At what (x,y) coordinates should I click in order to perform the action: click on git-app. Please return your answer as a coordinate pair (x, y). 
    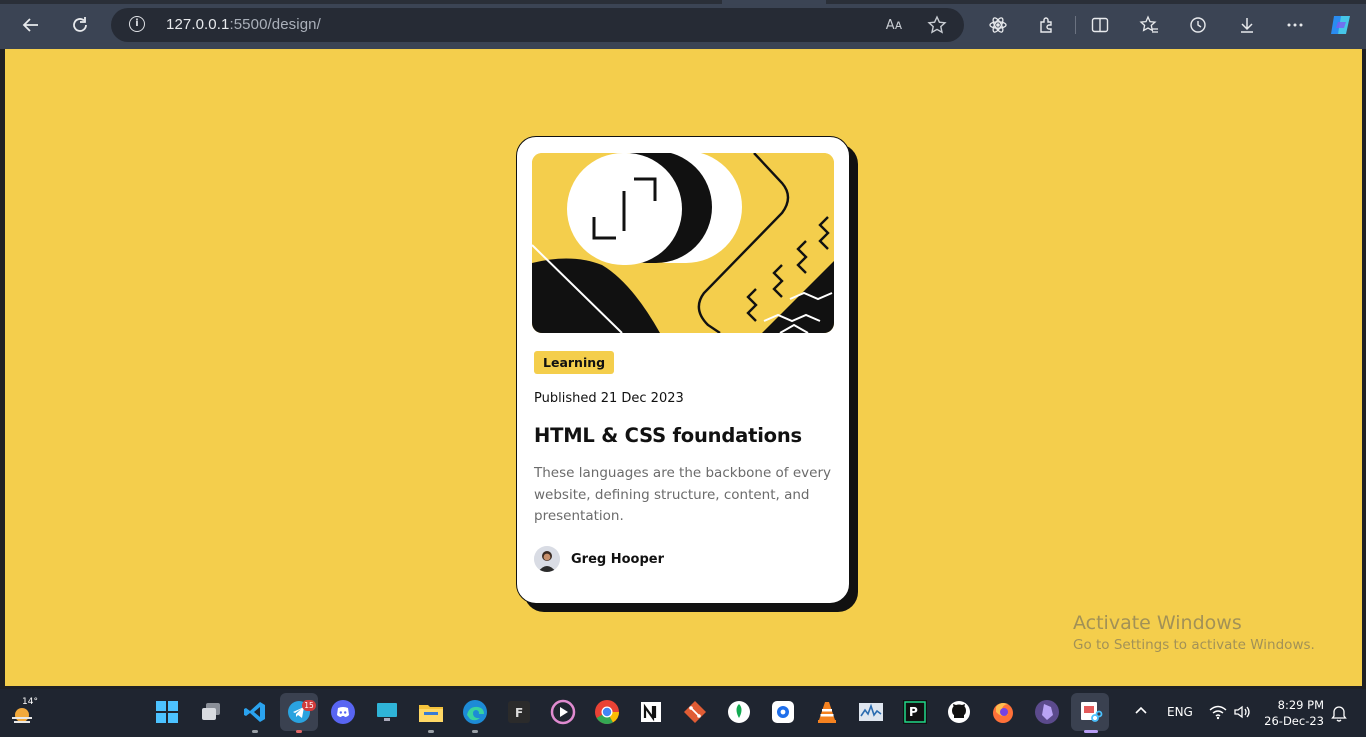
    Looking at the image, I should click on (695, 712).